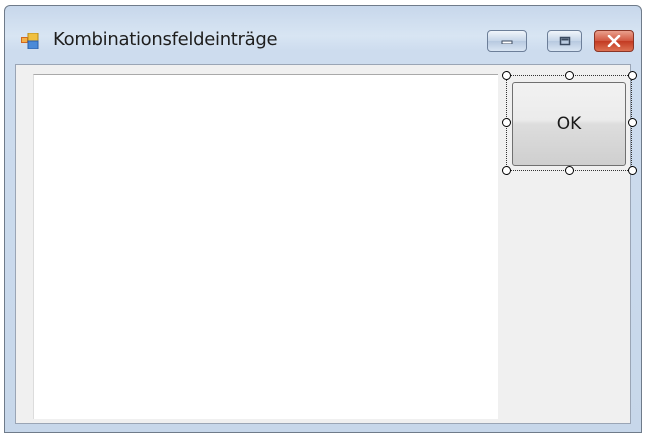  What do you see at coordinates (632, 75) in the screenshot?
I see `resize-handle-top-right` at bounding box center [632, 75].